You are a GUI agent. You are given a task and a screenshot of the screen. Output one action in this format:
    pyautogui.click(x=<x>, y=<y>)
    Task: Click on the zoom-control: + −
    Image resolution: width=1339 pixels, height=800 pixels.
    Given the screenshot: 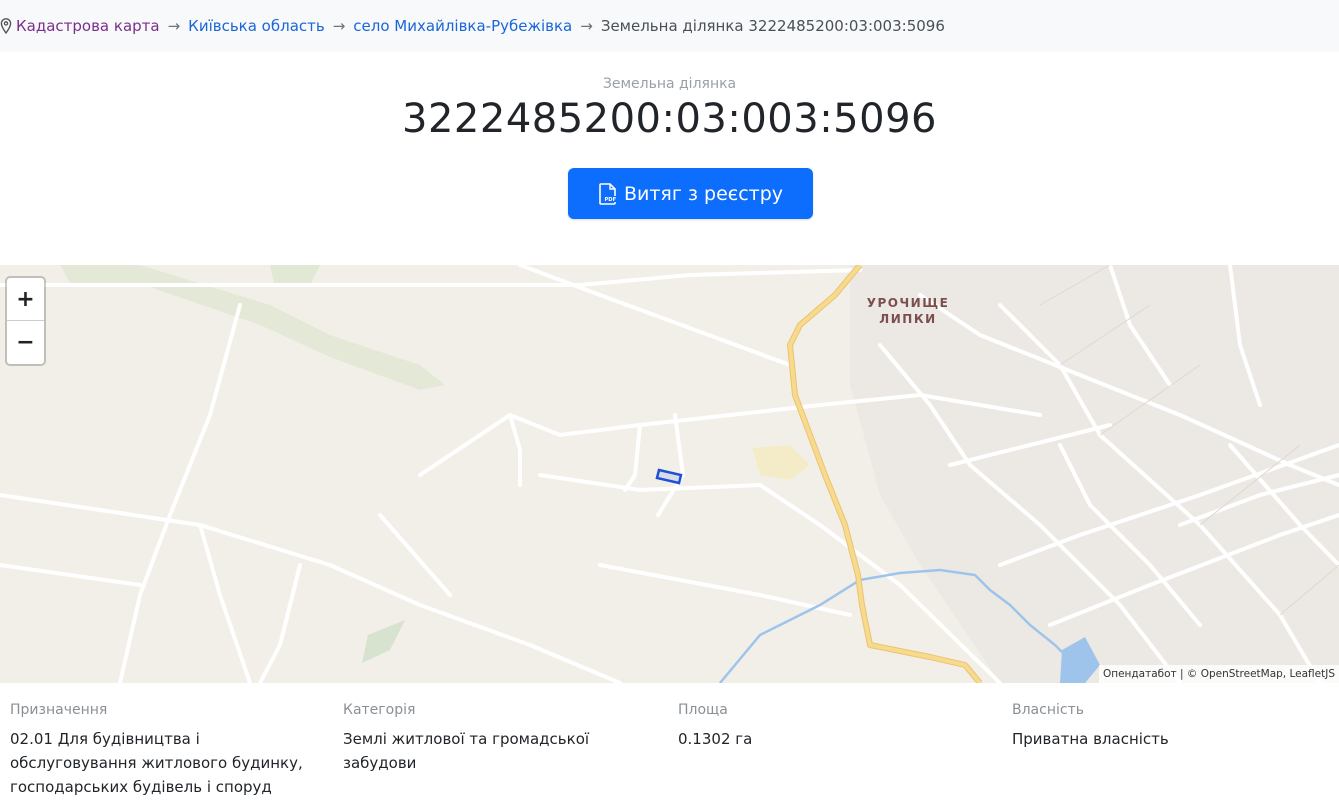 What is the action you would take?
    pyautogui.click(x=25, y=321)
    